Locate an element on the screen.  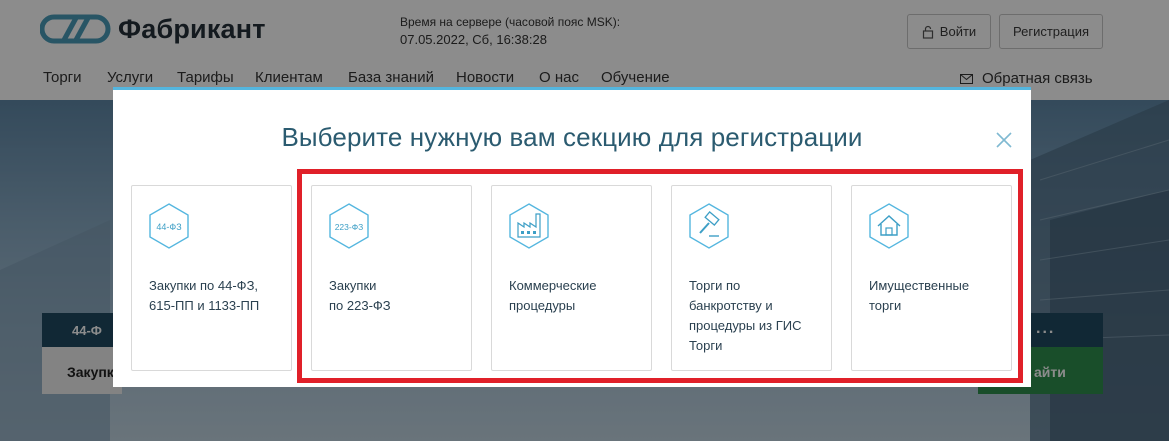
section-card-44fz: 44-ФЗ Закупки по 44-ФЗ, 615-ПП и 1133-ПП is located at coordinates (211, 278).